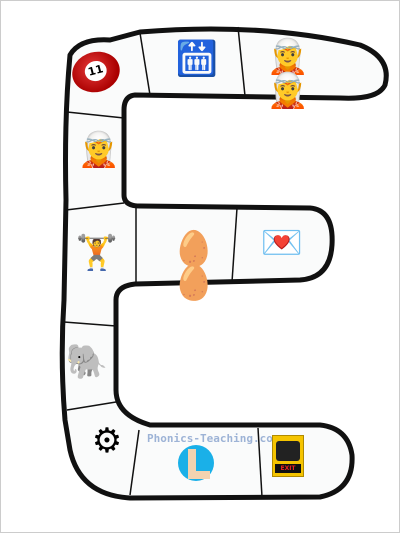  I want to click on elevator-picture: 🛗, so click(197, 59).